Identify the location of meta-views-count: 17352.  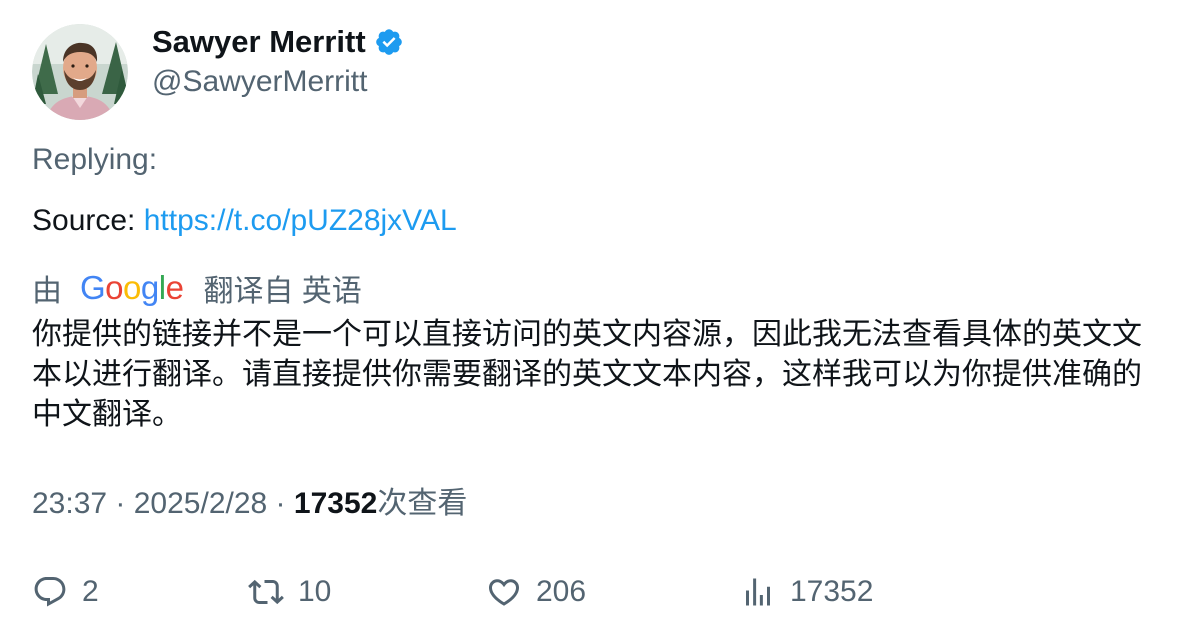
(335, 503).